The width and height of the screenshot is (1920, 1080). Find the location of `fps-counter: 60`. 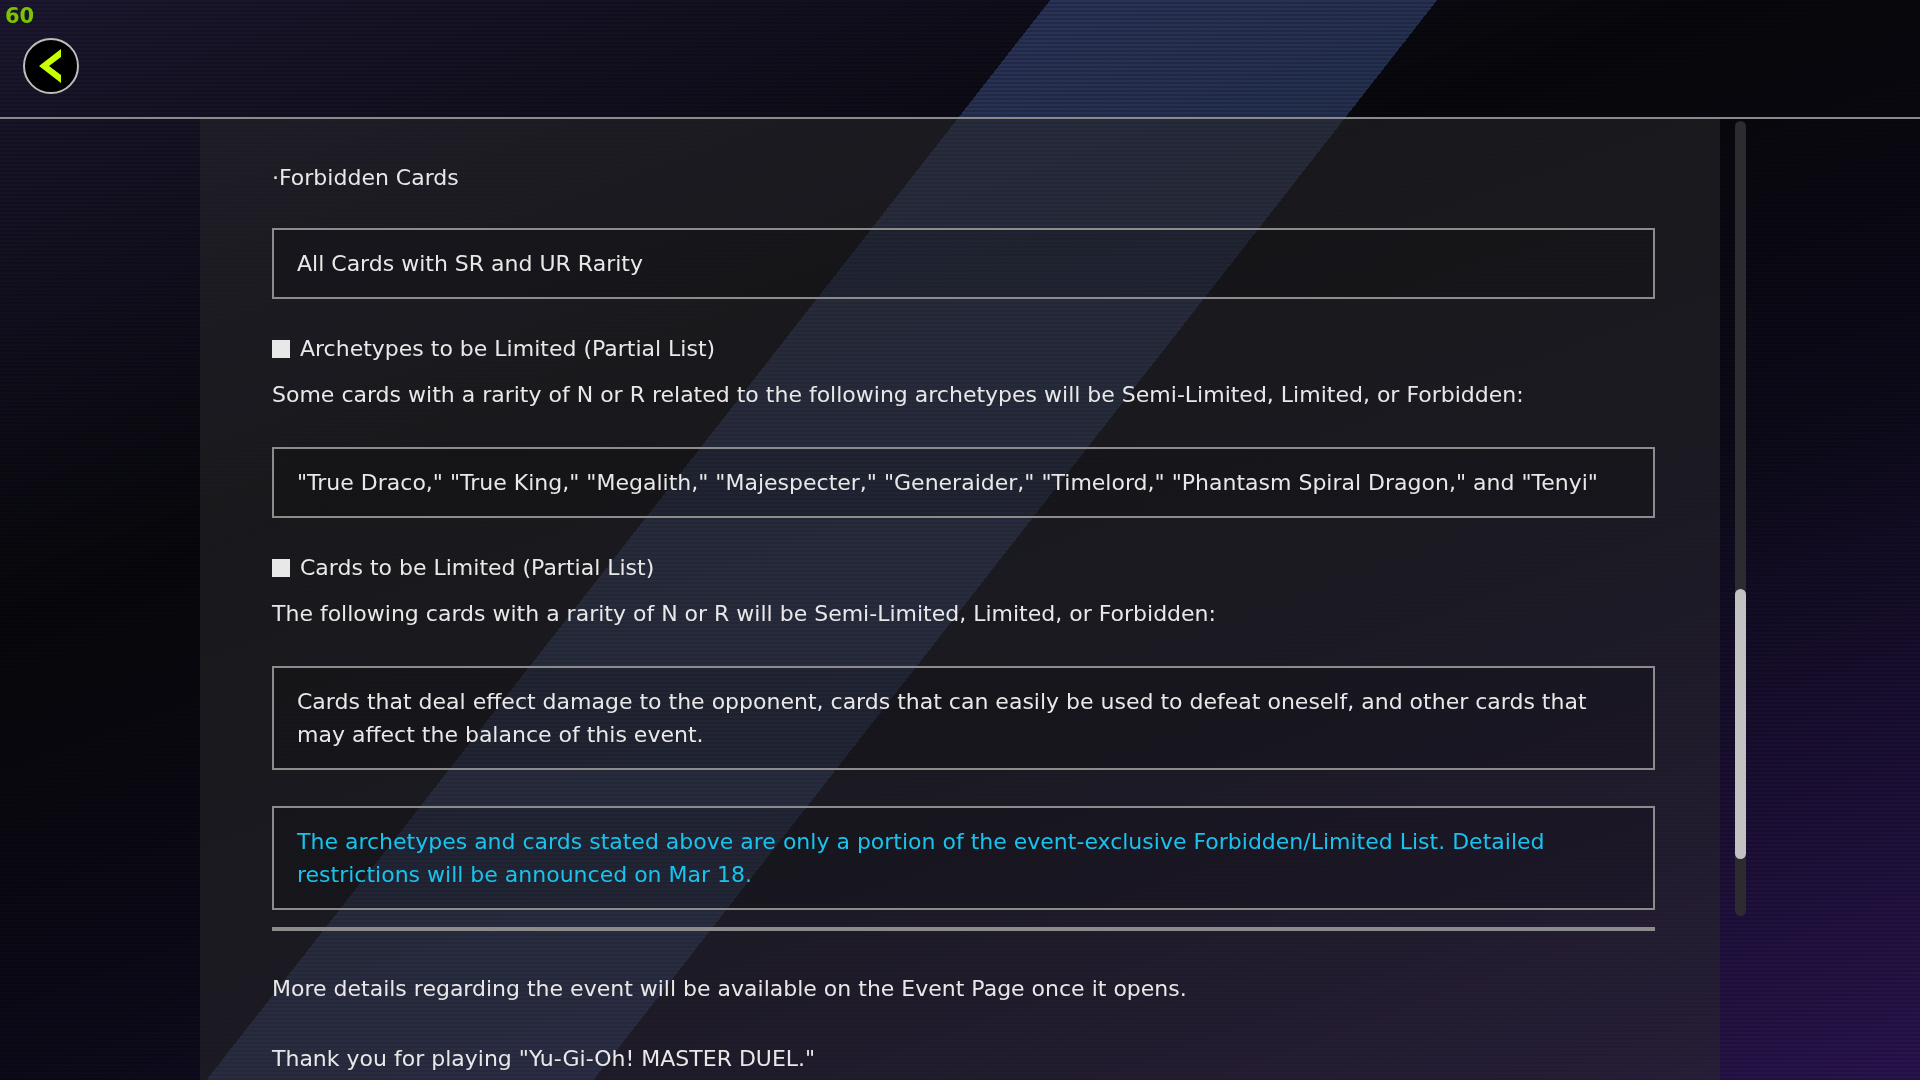

fps-counter: 60 is located at coordinates (20, 16).